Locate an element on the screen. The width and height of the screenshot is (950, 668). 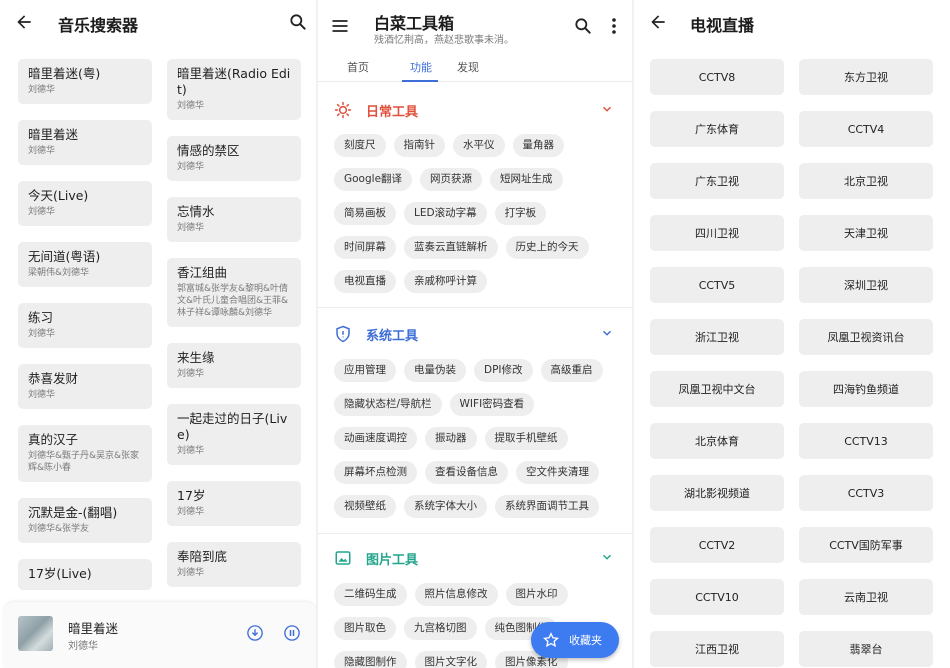
channel-button: 湖北影视频道 is located at coordinates (717, 493).